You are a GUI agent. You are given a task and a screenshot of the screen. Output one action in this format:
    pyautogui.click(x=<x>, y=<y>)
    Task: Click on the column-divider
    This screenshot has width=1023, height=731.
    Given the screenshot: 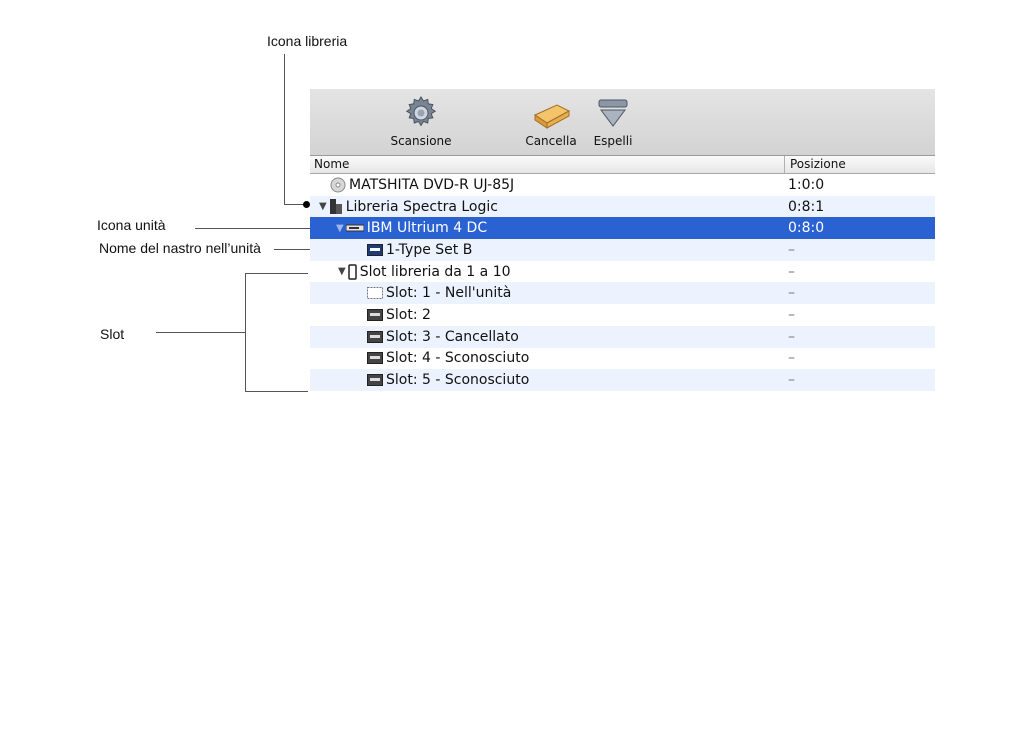 What is the action you would take?
    pyautogui.click(x=784, y=164)
    